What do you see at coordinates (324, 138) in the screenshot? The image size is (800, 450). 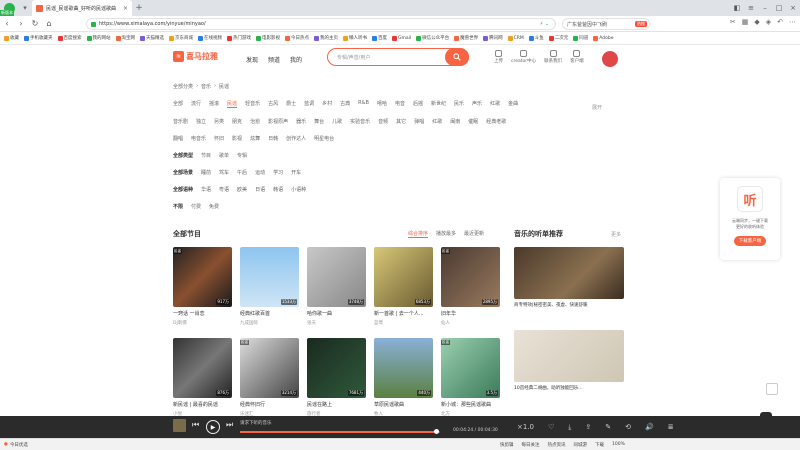 I see `filter-option: 明星电台` at bounding box center [324, 138].